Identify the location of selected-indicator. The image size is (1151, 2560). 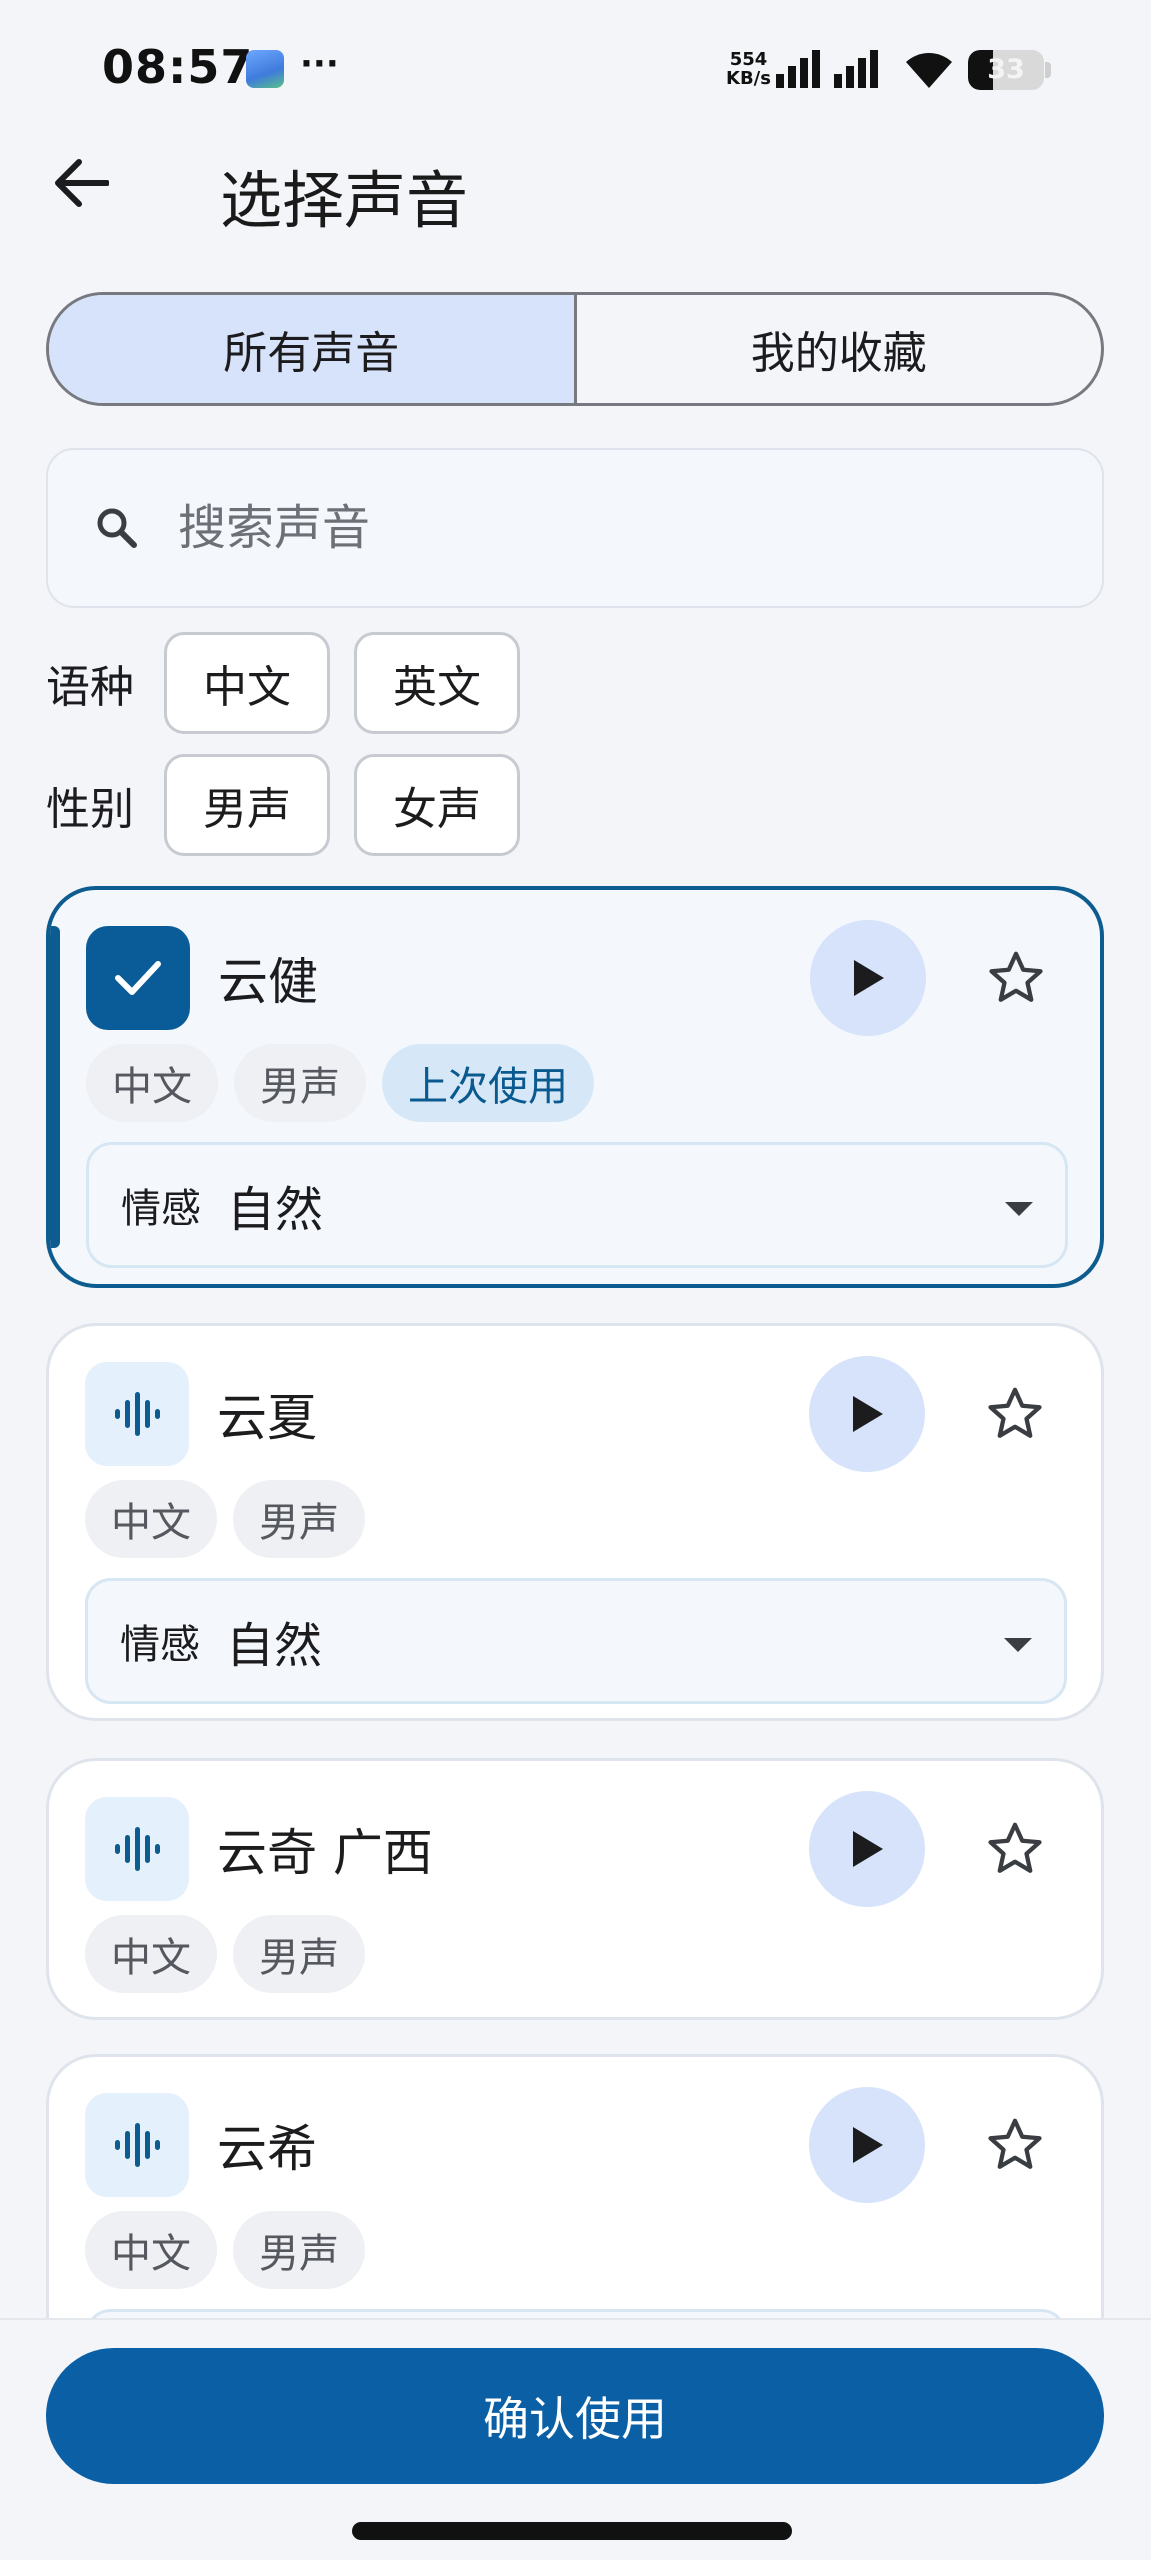
(55, 1087).